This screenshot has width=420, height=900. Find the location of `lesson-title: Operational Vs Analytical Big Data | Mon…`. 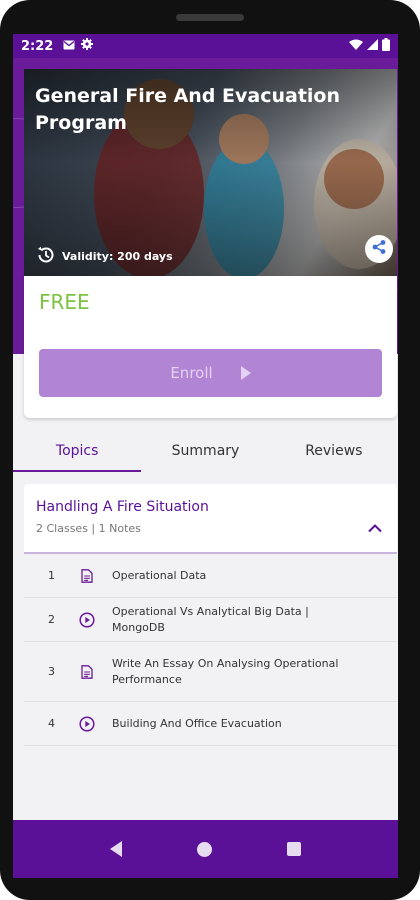

lesson-title: Operational Vs Analytical Big Data | Mon… is located at coordinates (210, 619).